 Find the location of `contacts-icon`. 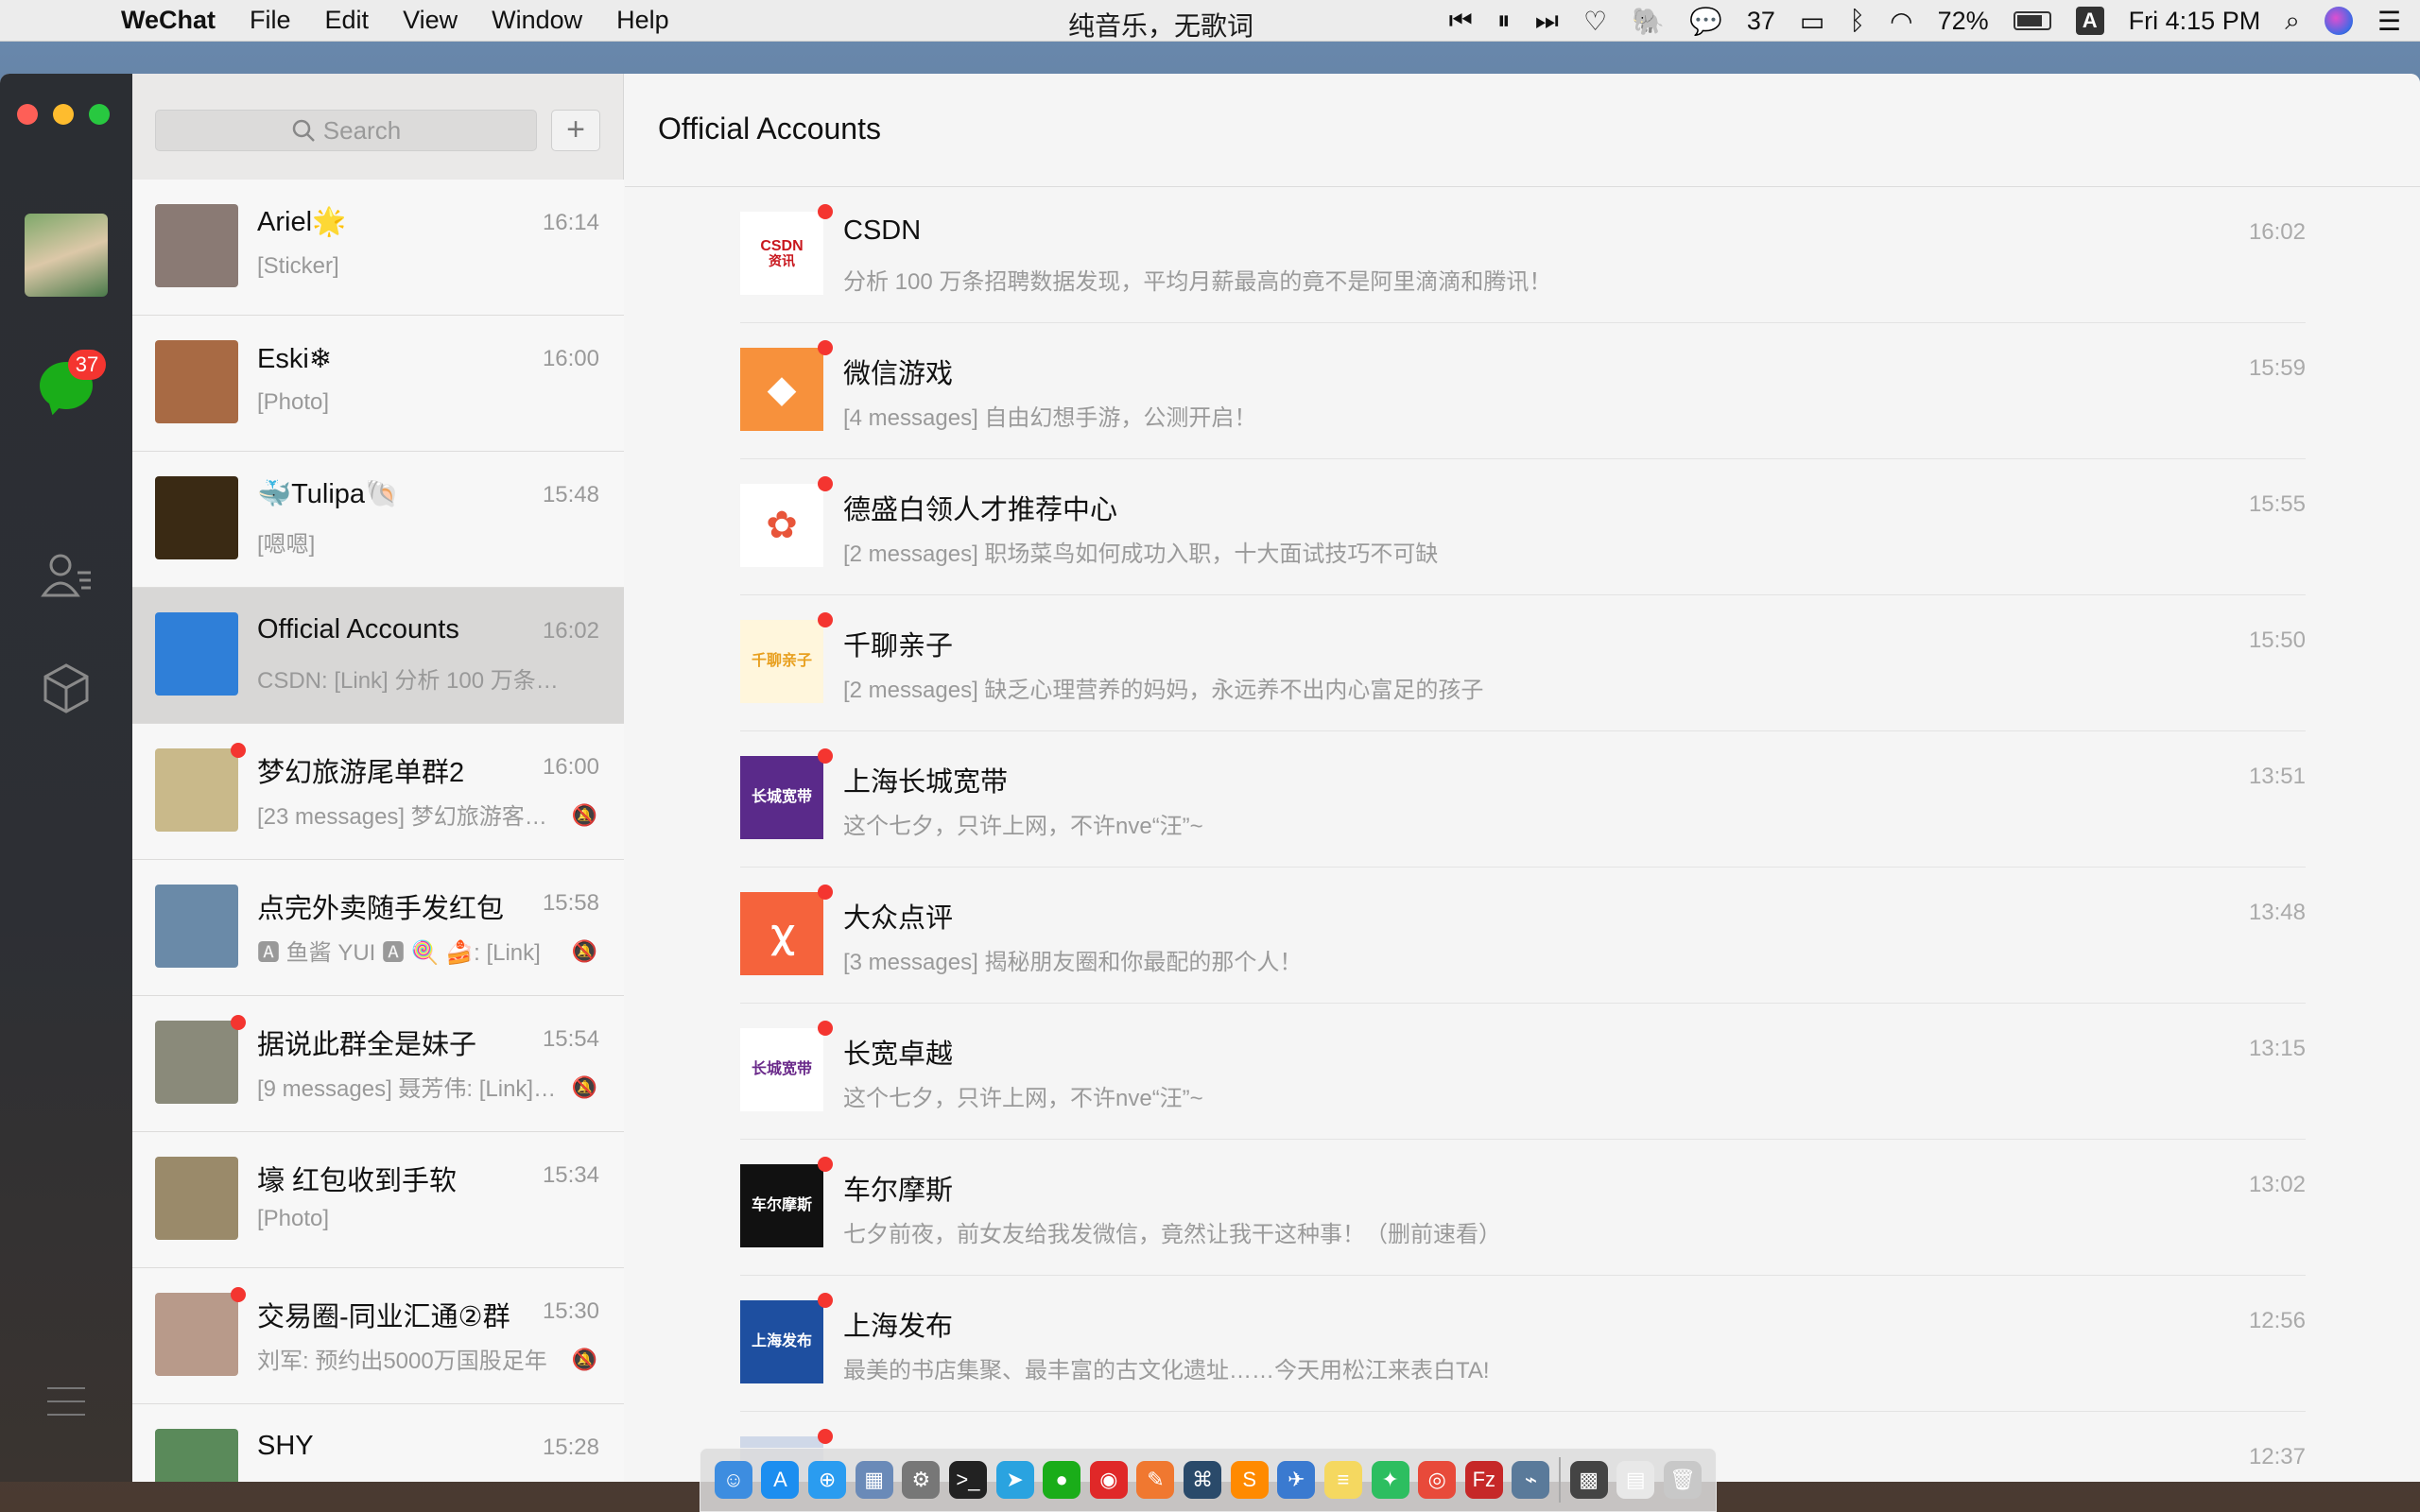

contacts-icon is located at coordinates (66, 575).